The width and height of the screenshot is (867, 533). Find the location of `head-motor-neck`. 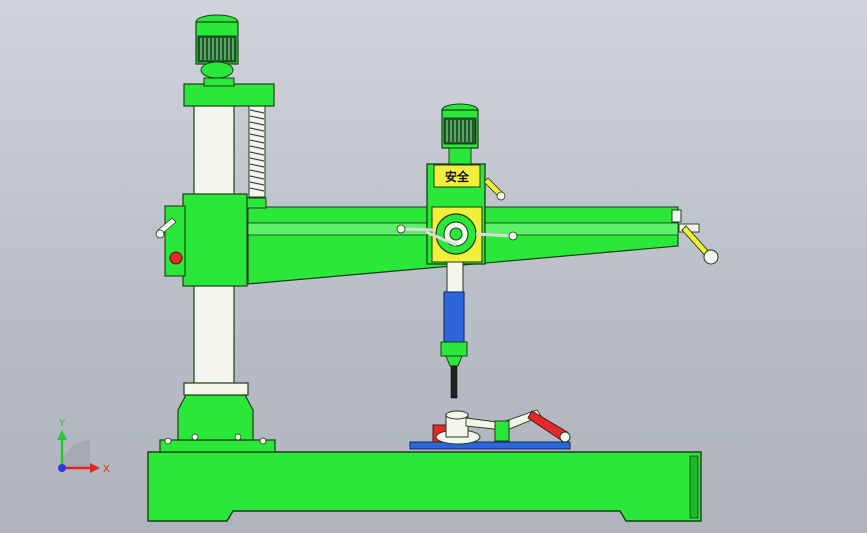

head-motor-neck is located at coordinates (460, 156).